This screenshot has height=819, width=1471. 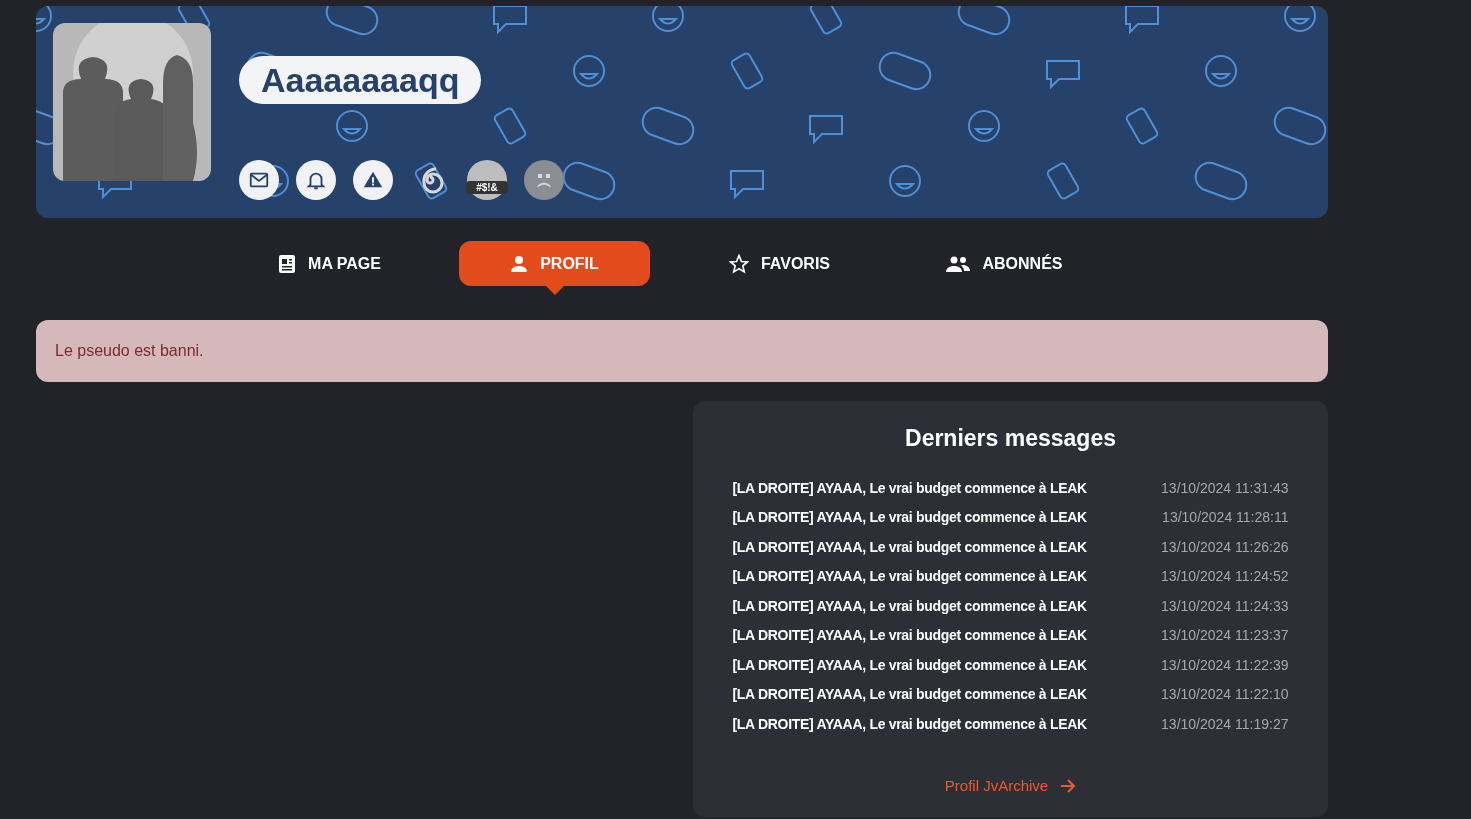 What do you see at coordinates (259, 180) in the screenshot?
I see `mail-icon` at bounding box center [259, 180].